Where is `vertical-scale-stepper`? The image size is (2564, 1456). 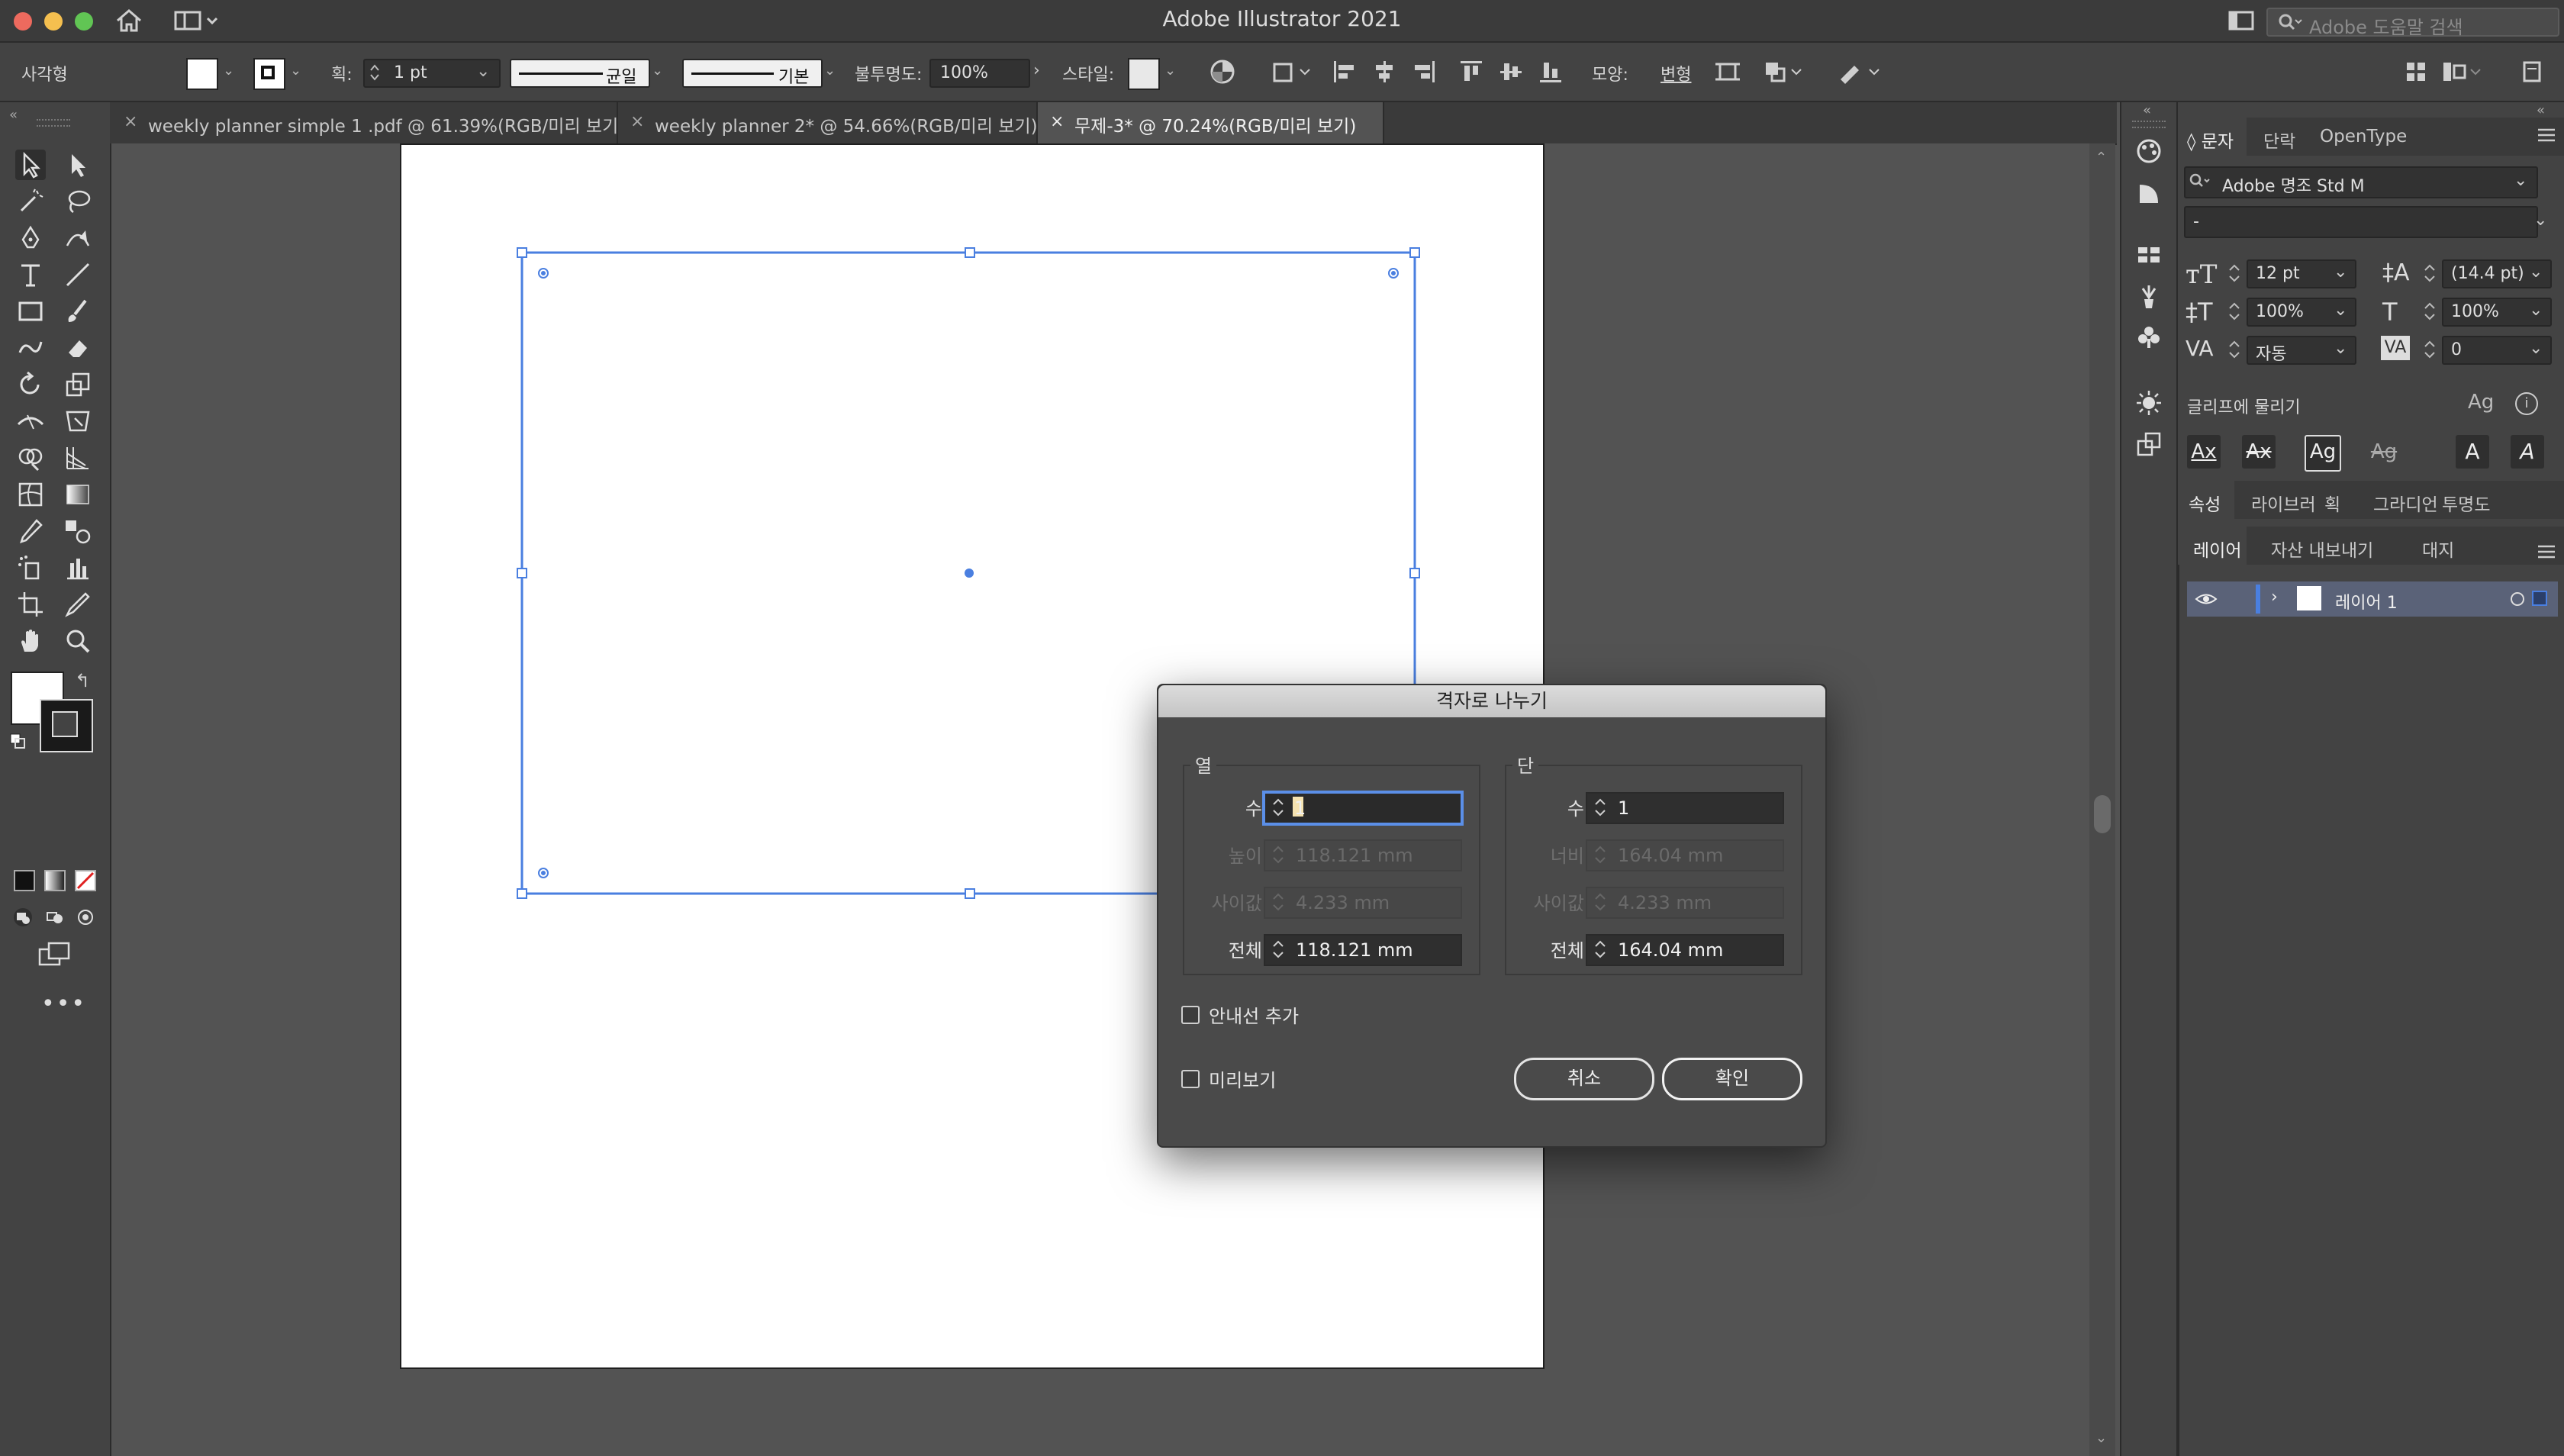
vertical-scale-stepper is located at coordinates (2234, 311).